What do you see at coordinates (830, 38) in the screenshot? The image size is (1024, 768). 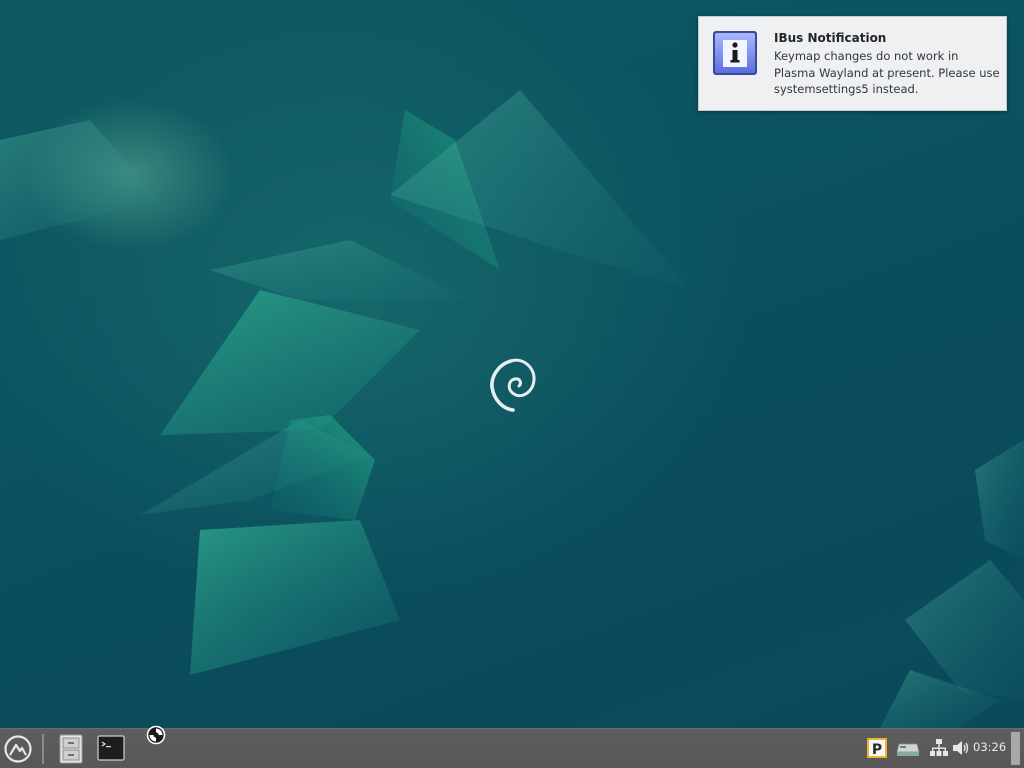 I see `notification-title: IBus Notification` at bounding box center [830, 38].